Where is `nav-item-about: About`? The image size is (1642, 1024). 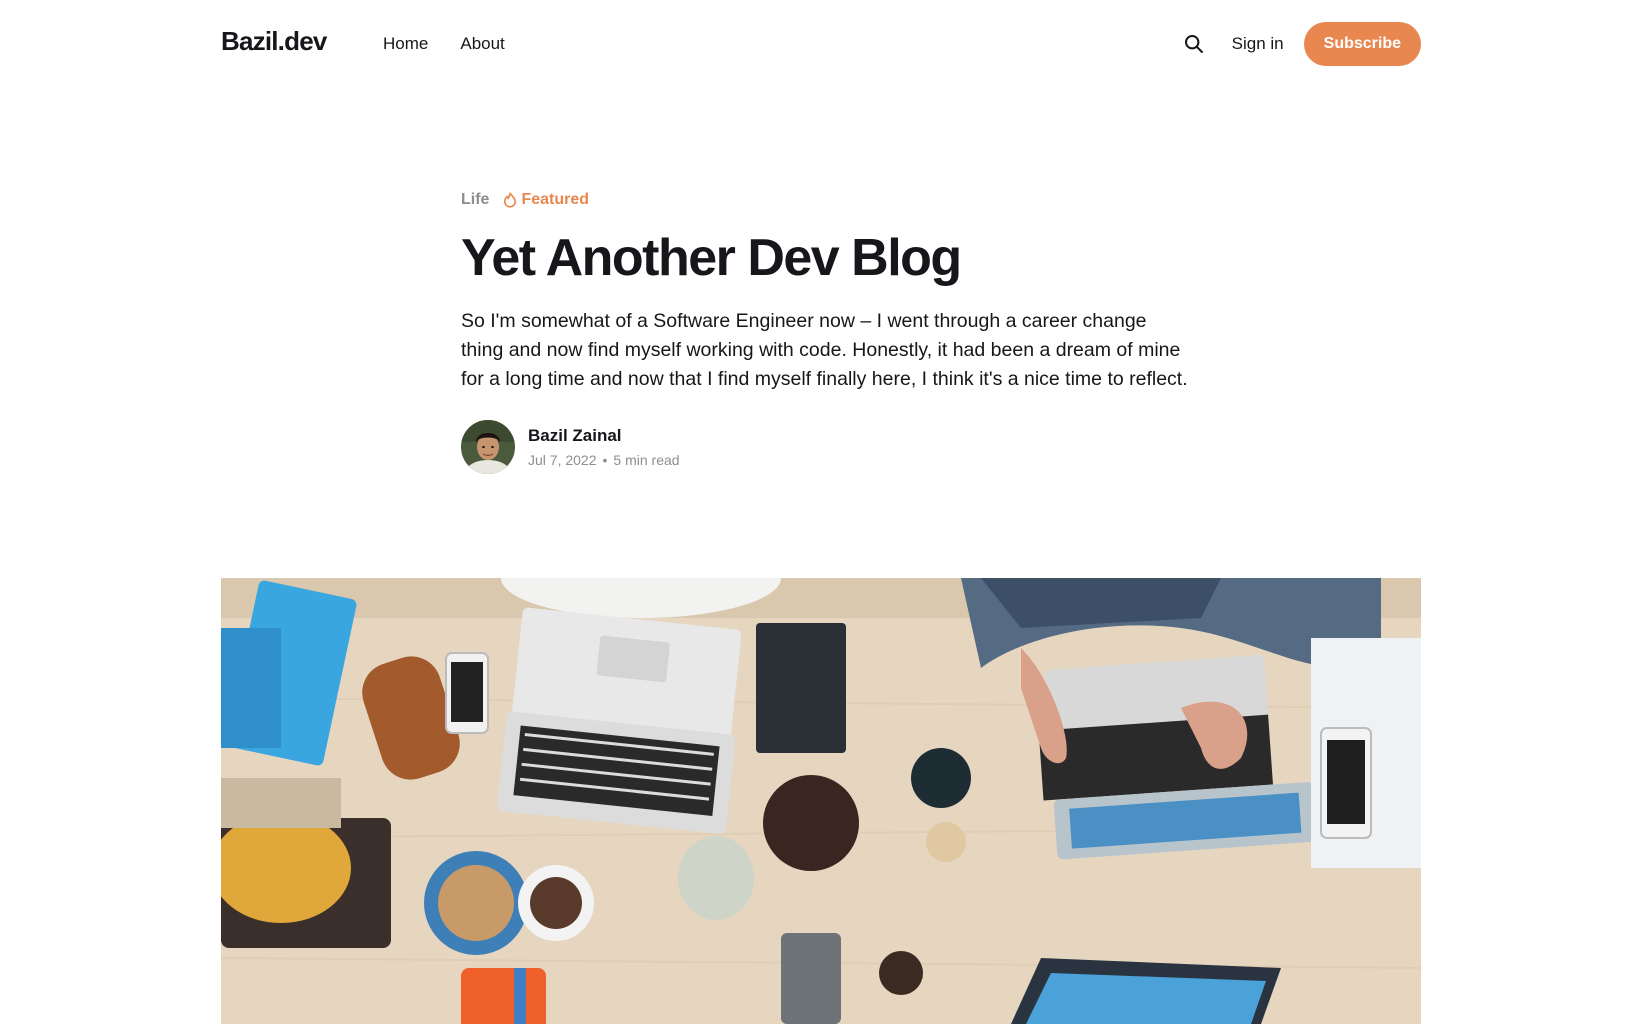 nav-item-about: About is located at coordinates (482, 44).